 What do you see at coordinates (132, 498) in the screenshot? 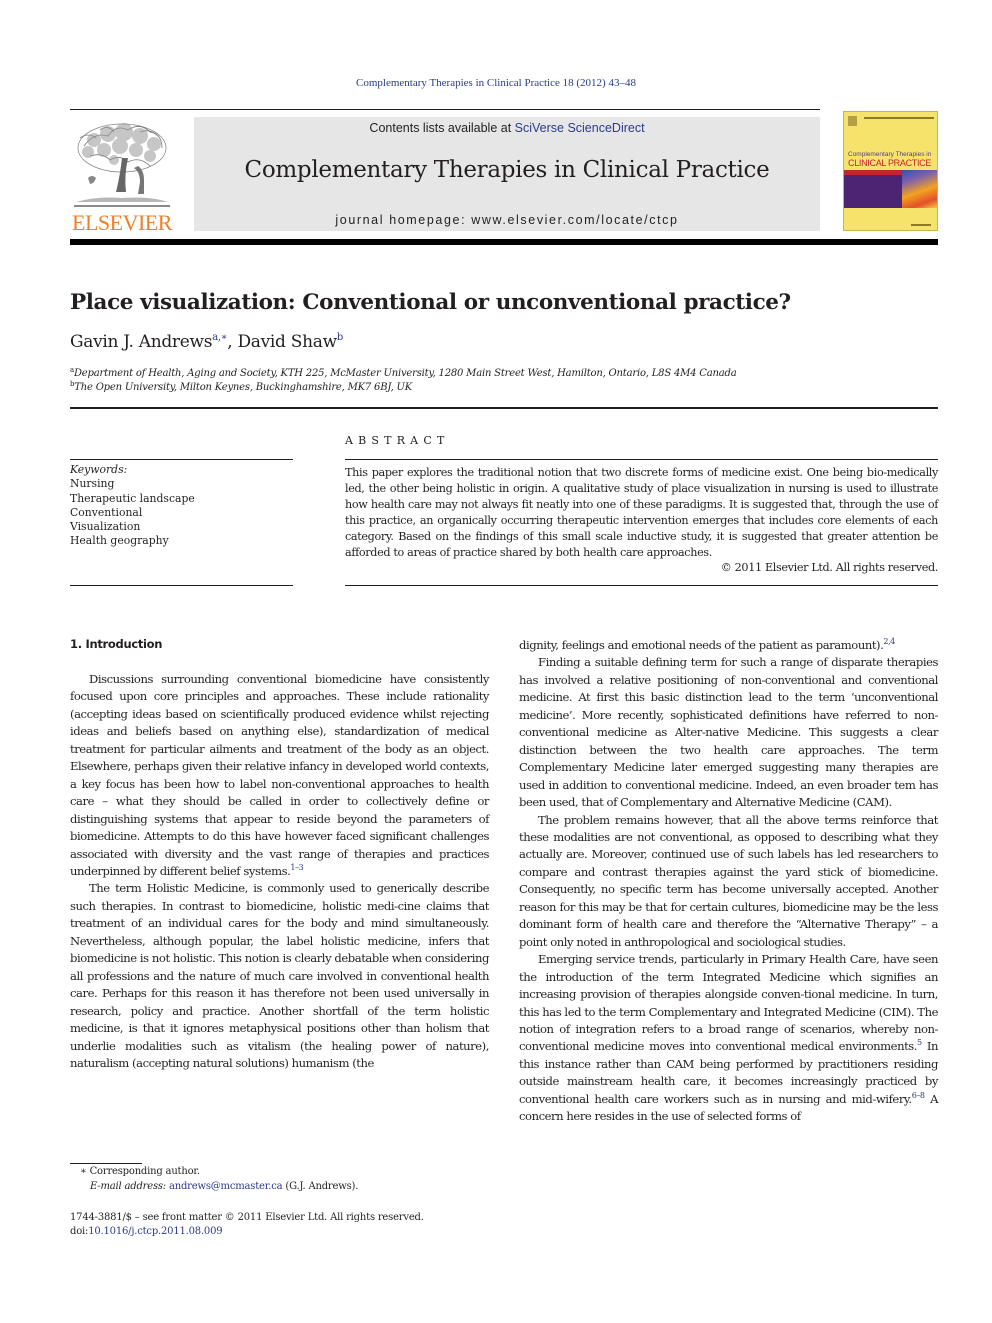
I see `keyword-item: Therapeutic landscape` at bounding box center [132, 498].